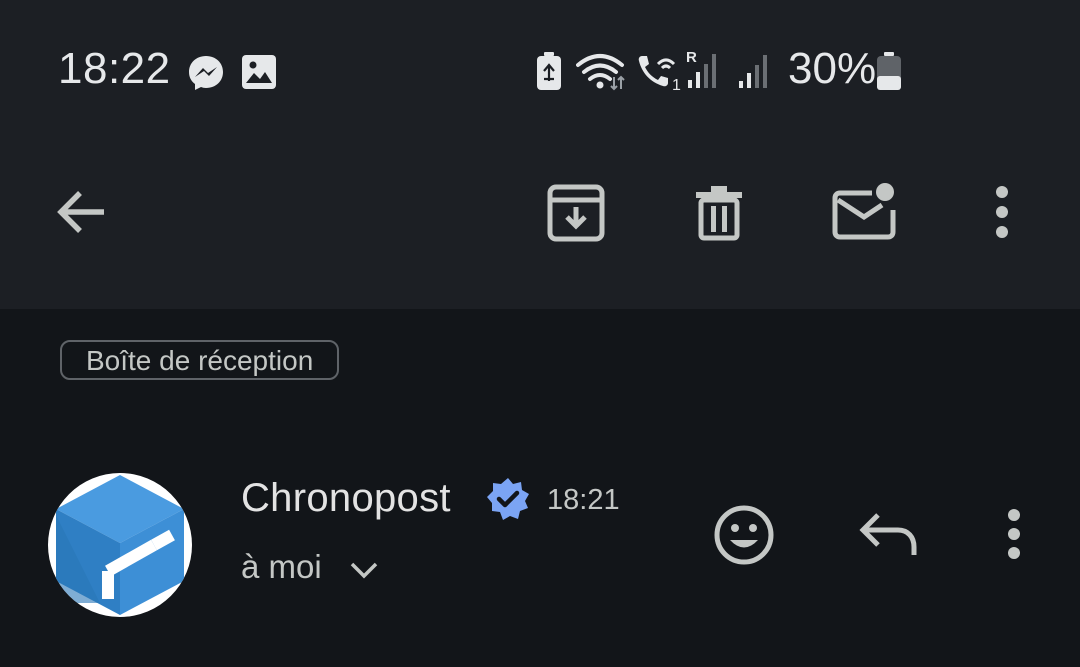 The height and width of the screenshot is (667, 1080). Describe the element at coordinates (1002, 212) in the screenshot. I see `more-vert-icon` at that location.